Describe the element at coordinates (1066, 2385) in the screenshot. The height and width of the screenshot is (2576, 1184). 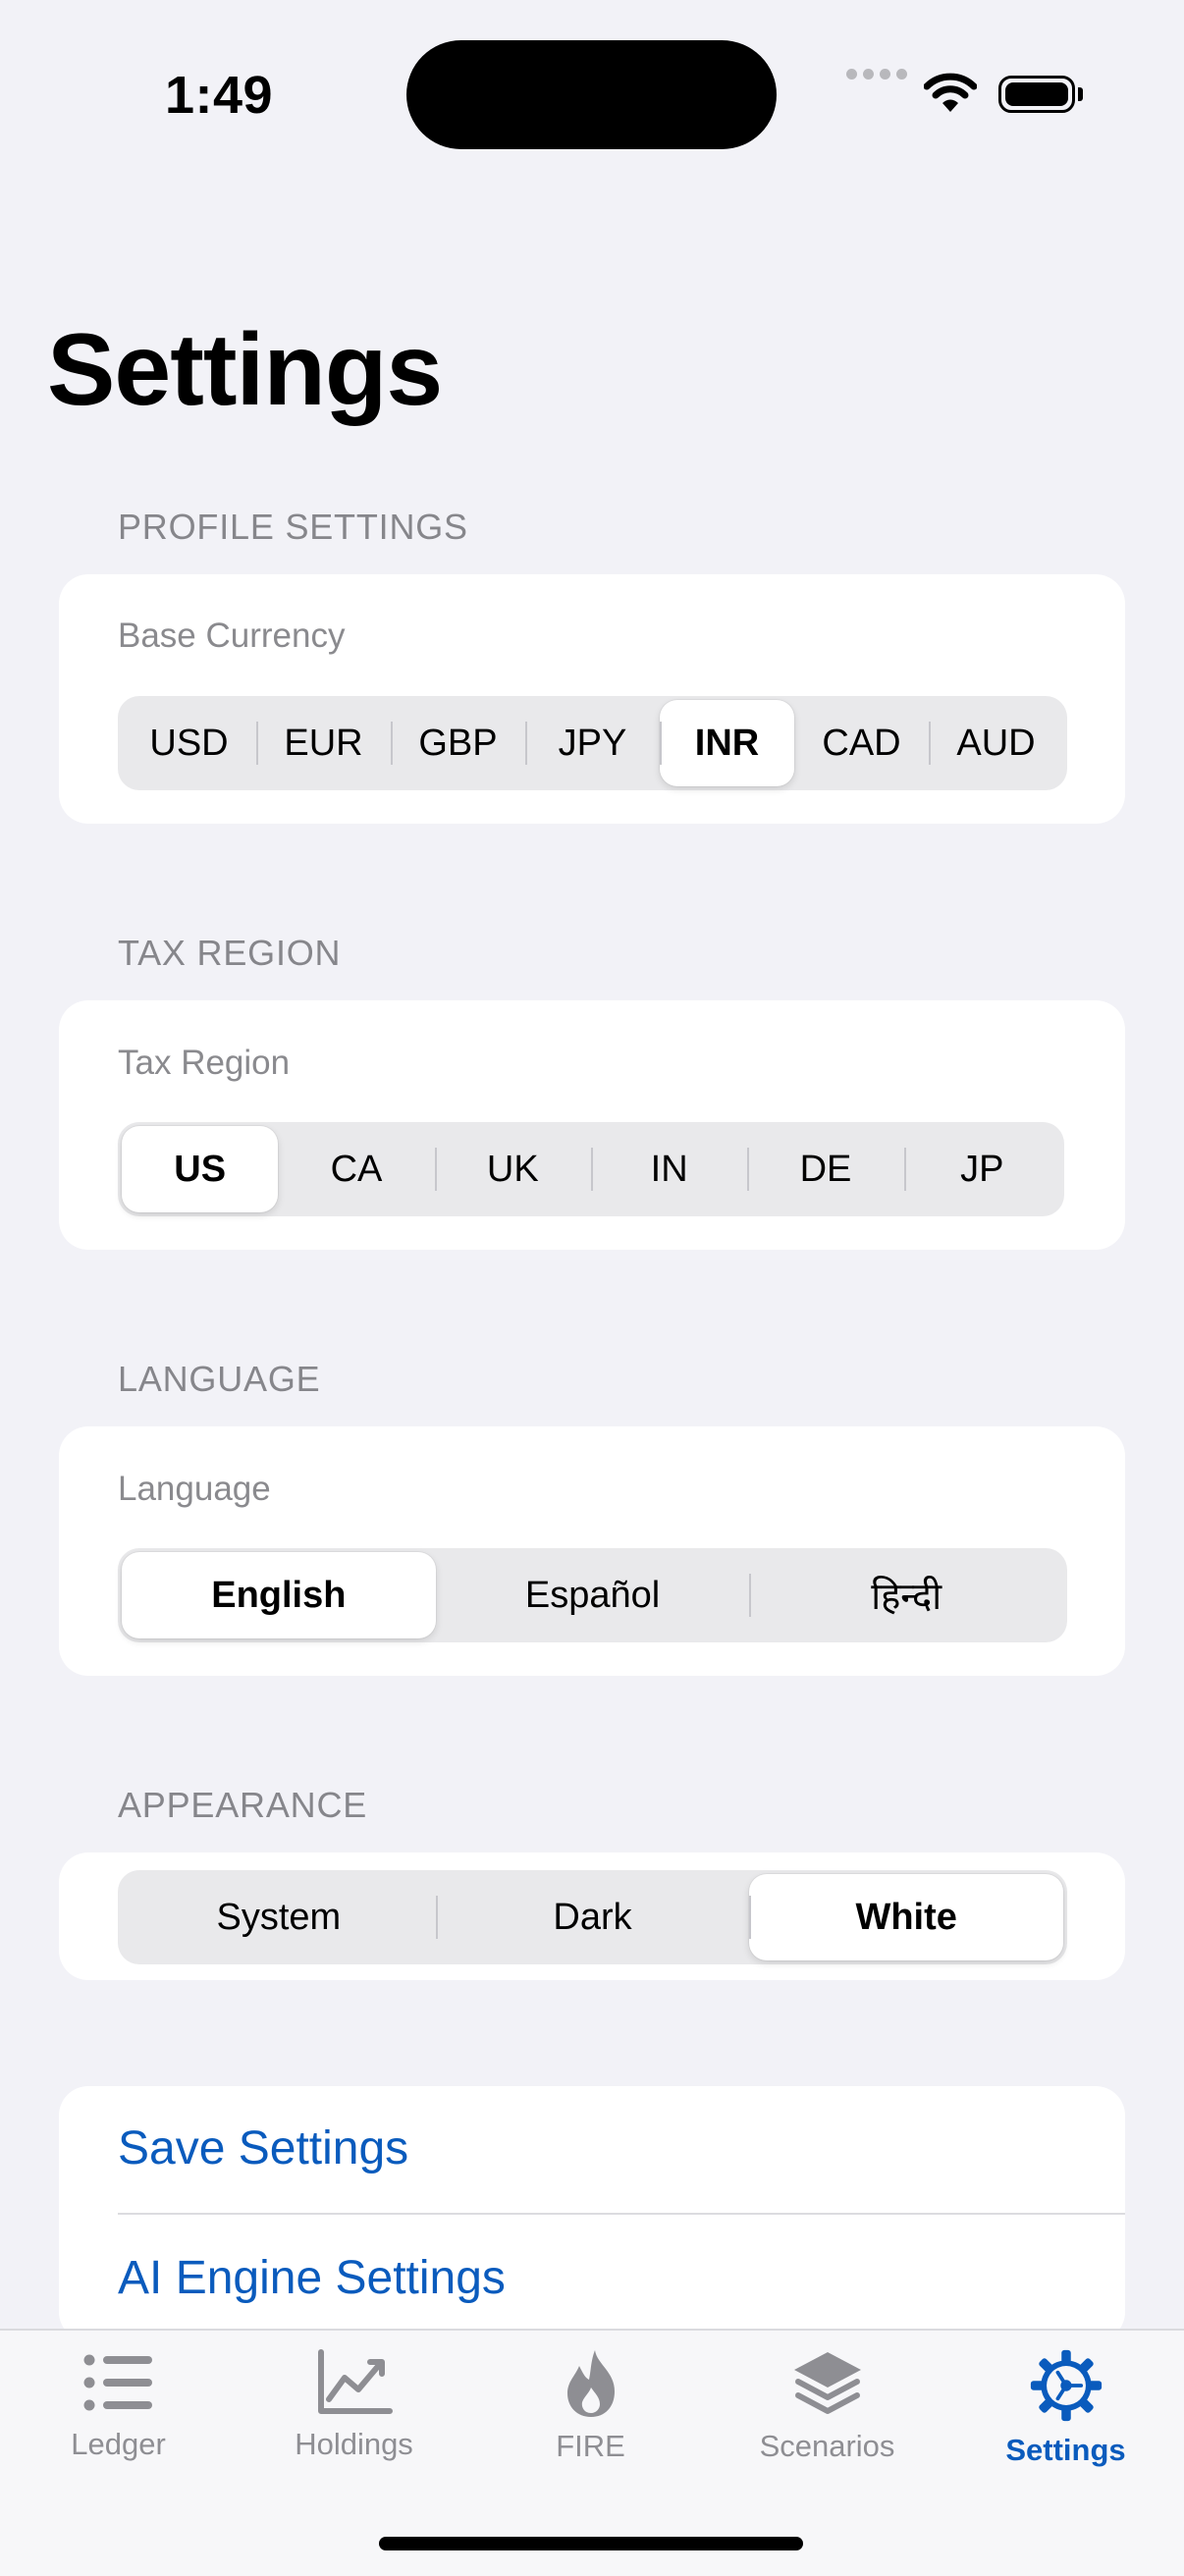
I see `gear-icon` at that location.